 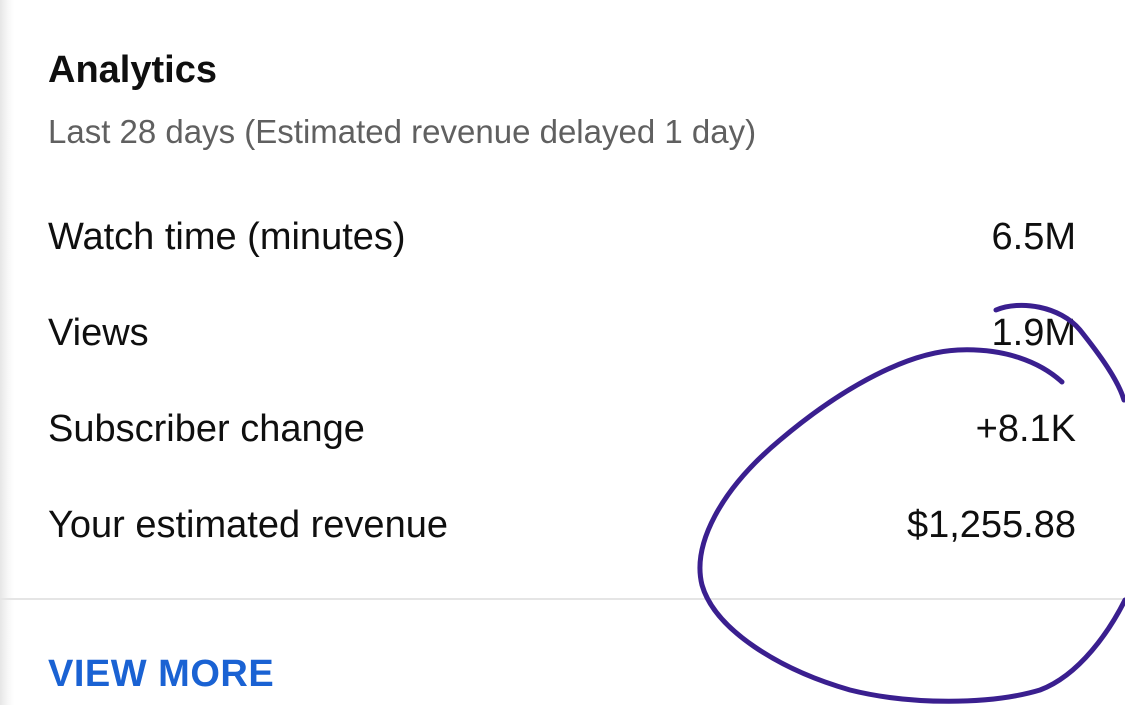 I want to click on metric-row-subscriber-change: Subscriber change +8.1K, so click(x=562, y=429).